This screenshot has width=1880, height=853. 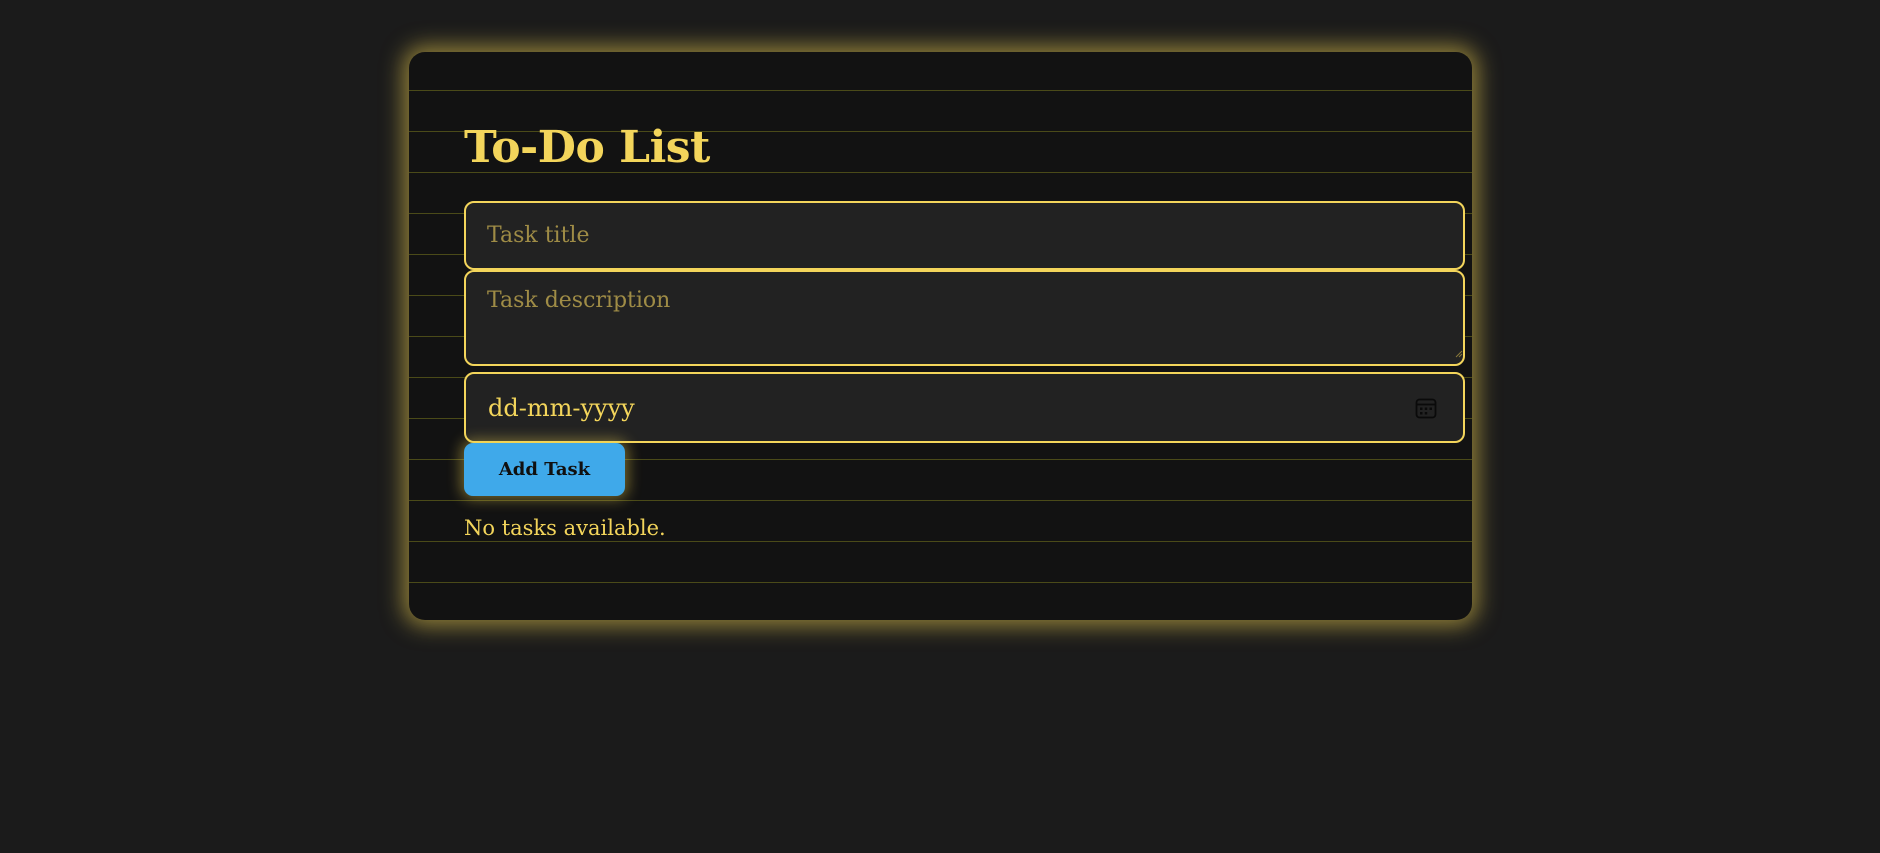 I want to click on resize-grip-icon, so click(x=1459, y=354).